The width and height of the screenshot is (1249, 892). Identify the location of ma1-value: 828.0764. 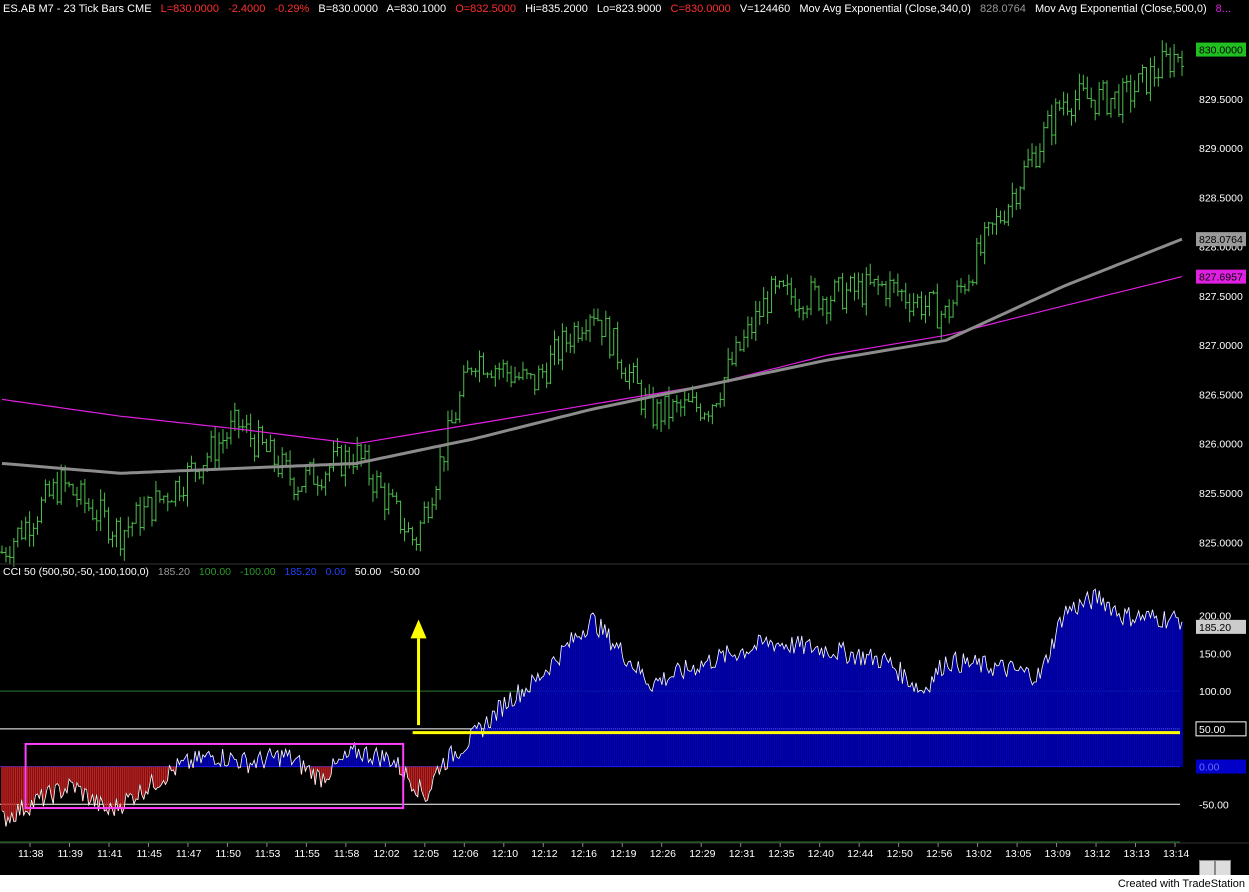
(1003, 9).